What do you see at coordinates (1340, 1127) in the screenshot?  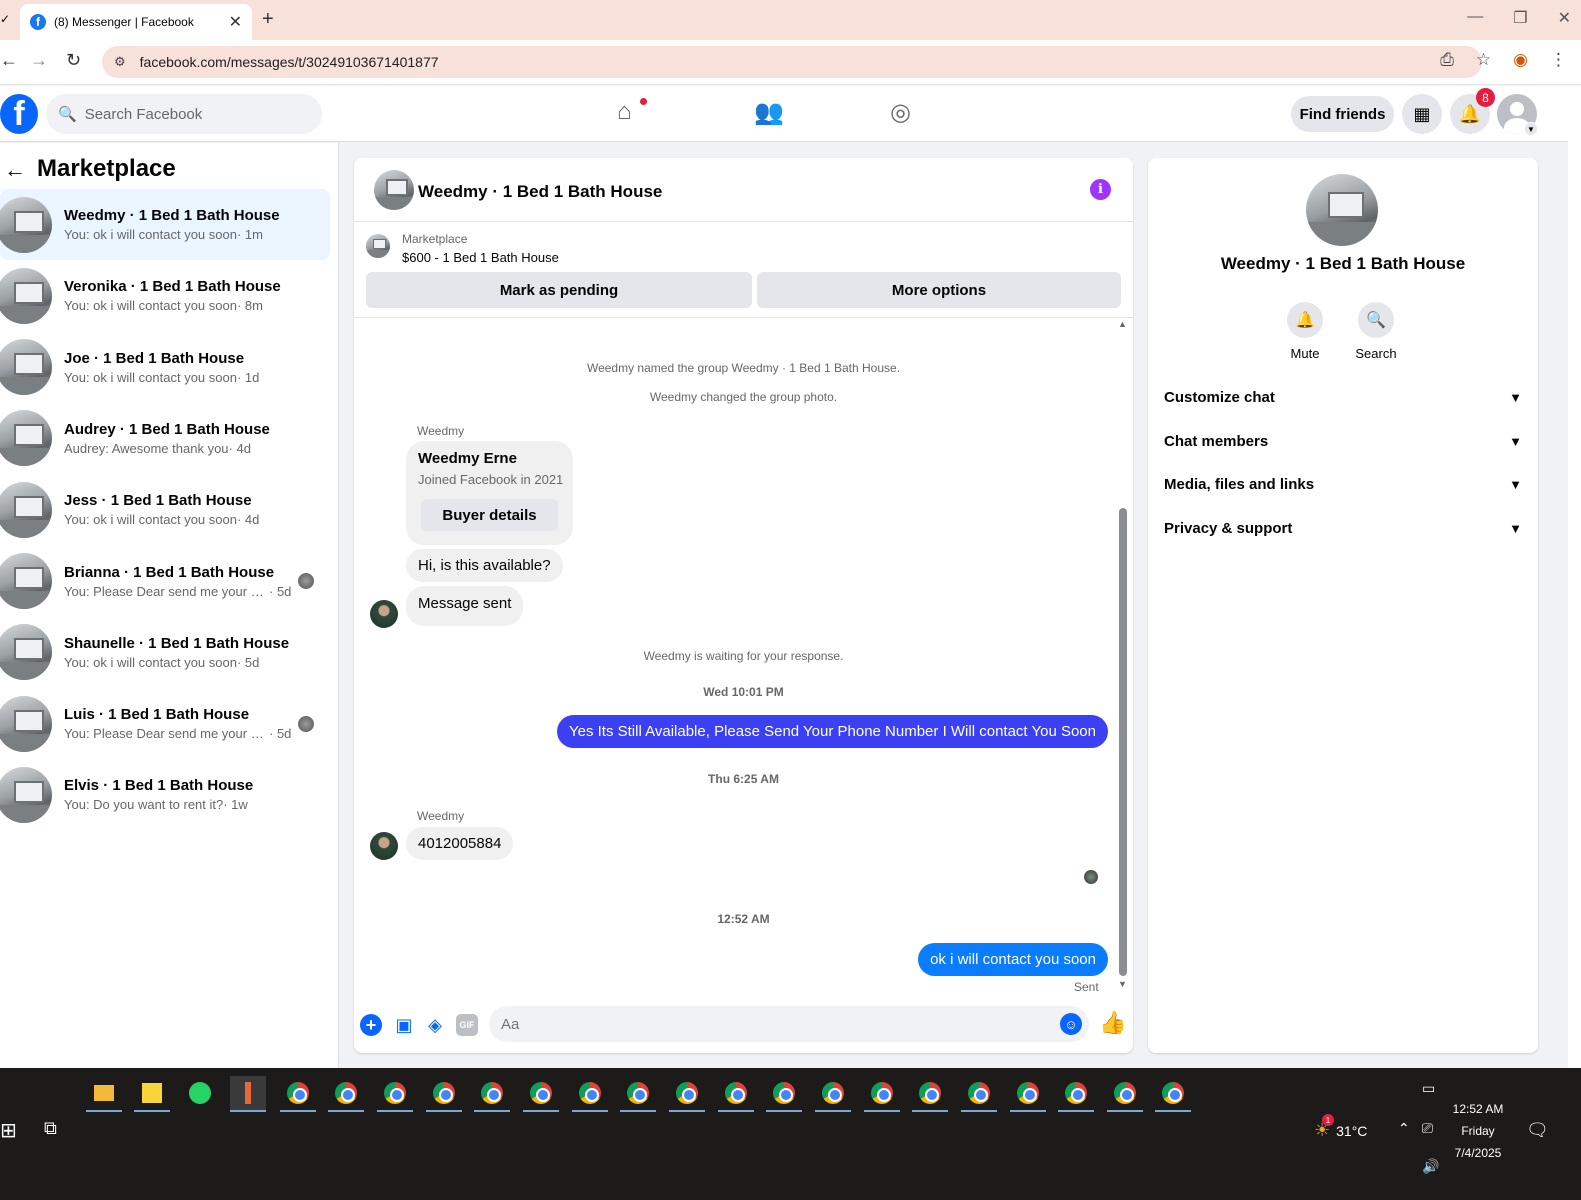 I see `weather-widget: ☀ 1 31°C` at bounding box center [1340, 1127].